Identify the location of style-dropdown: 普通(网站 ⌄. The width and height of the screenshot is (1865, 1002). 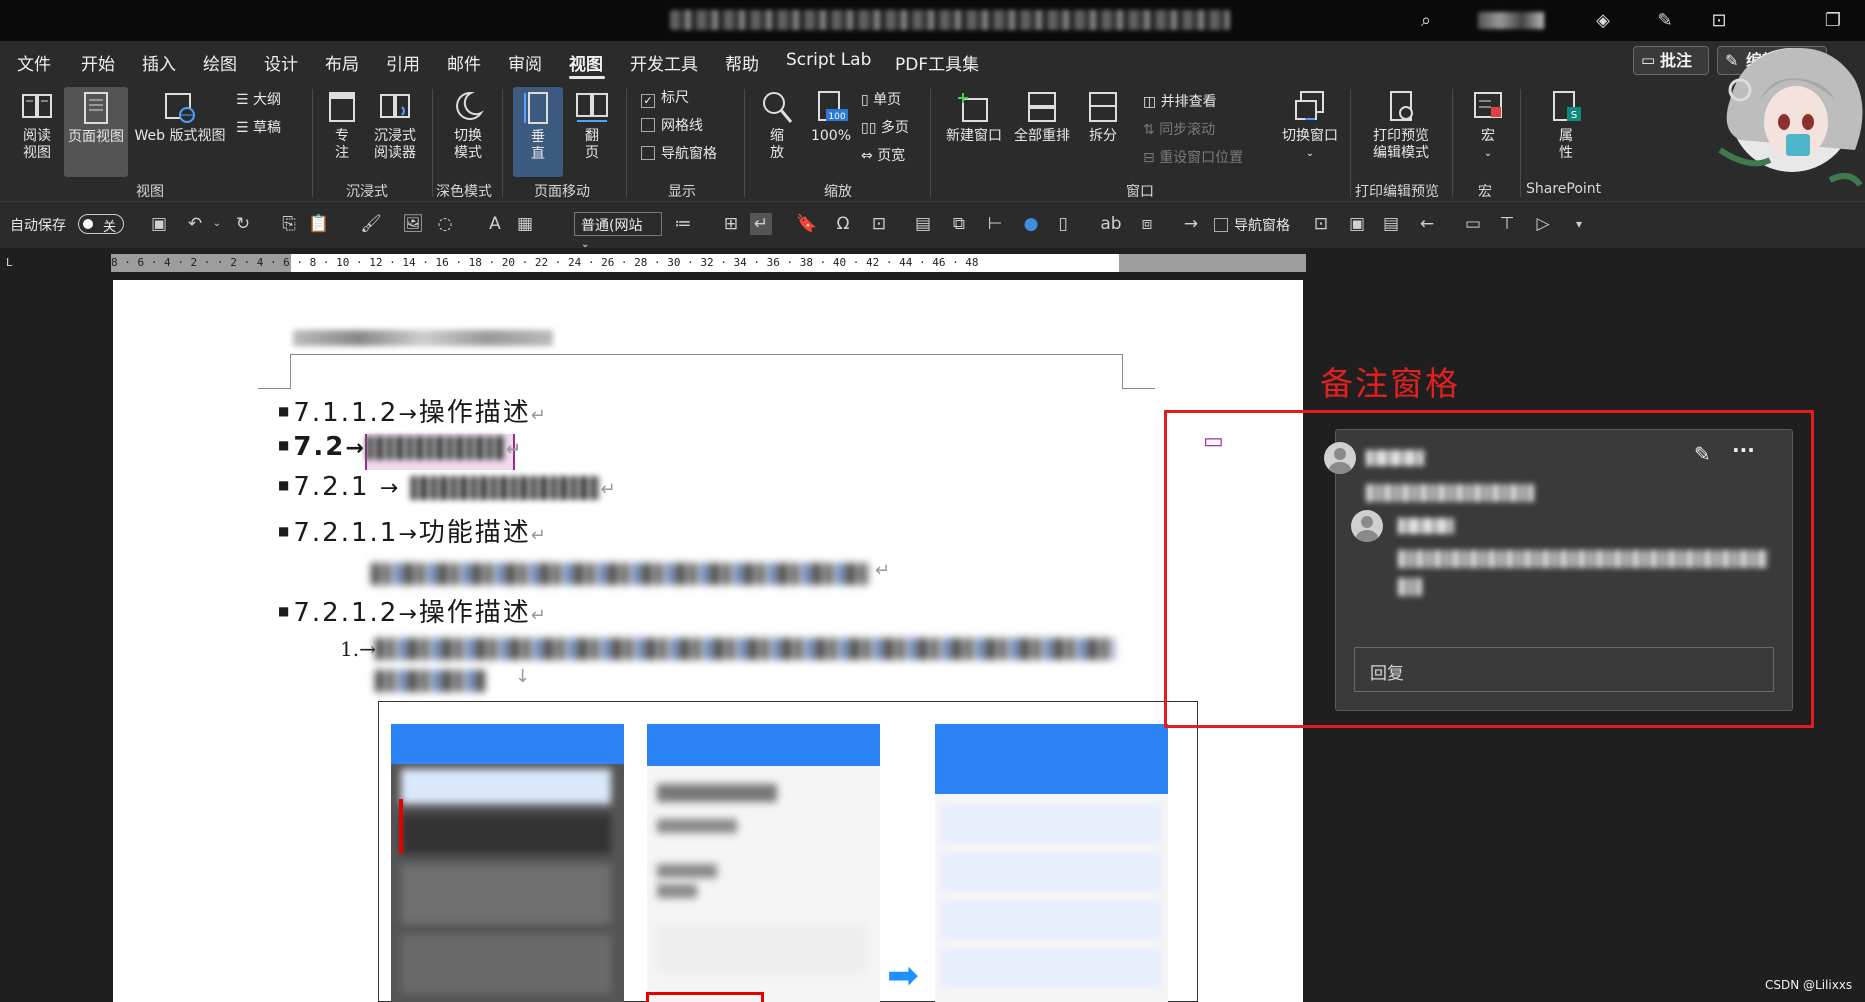
(618, 231).